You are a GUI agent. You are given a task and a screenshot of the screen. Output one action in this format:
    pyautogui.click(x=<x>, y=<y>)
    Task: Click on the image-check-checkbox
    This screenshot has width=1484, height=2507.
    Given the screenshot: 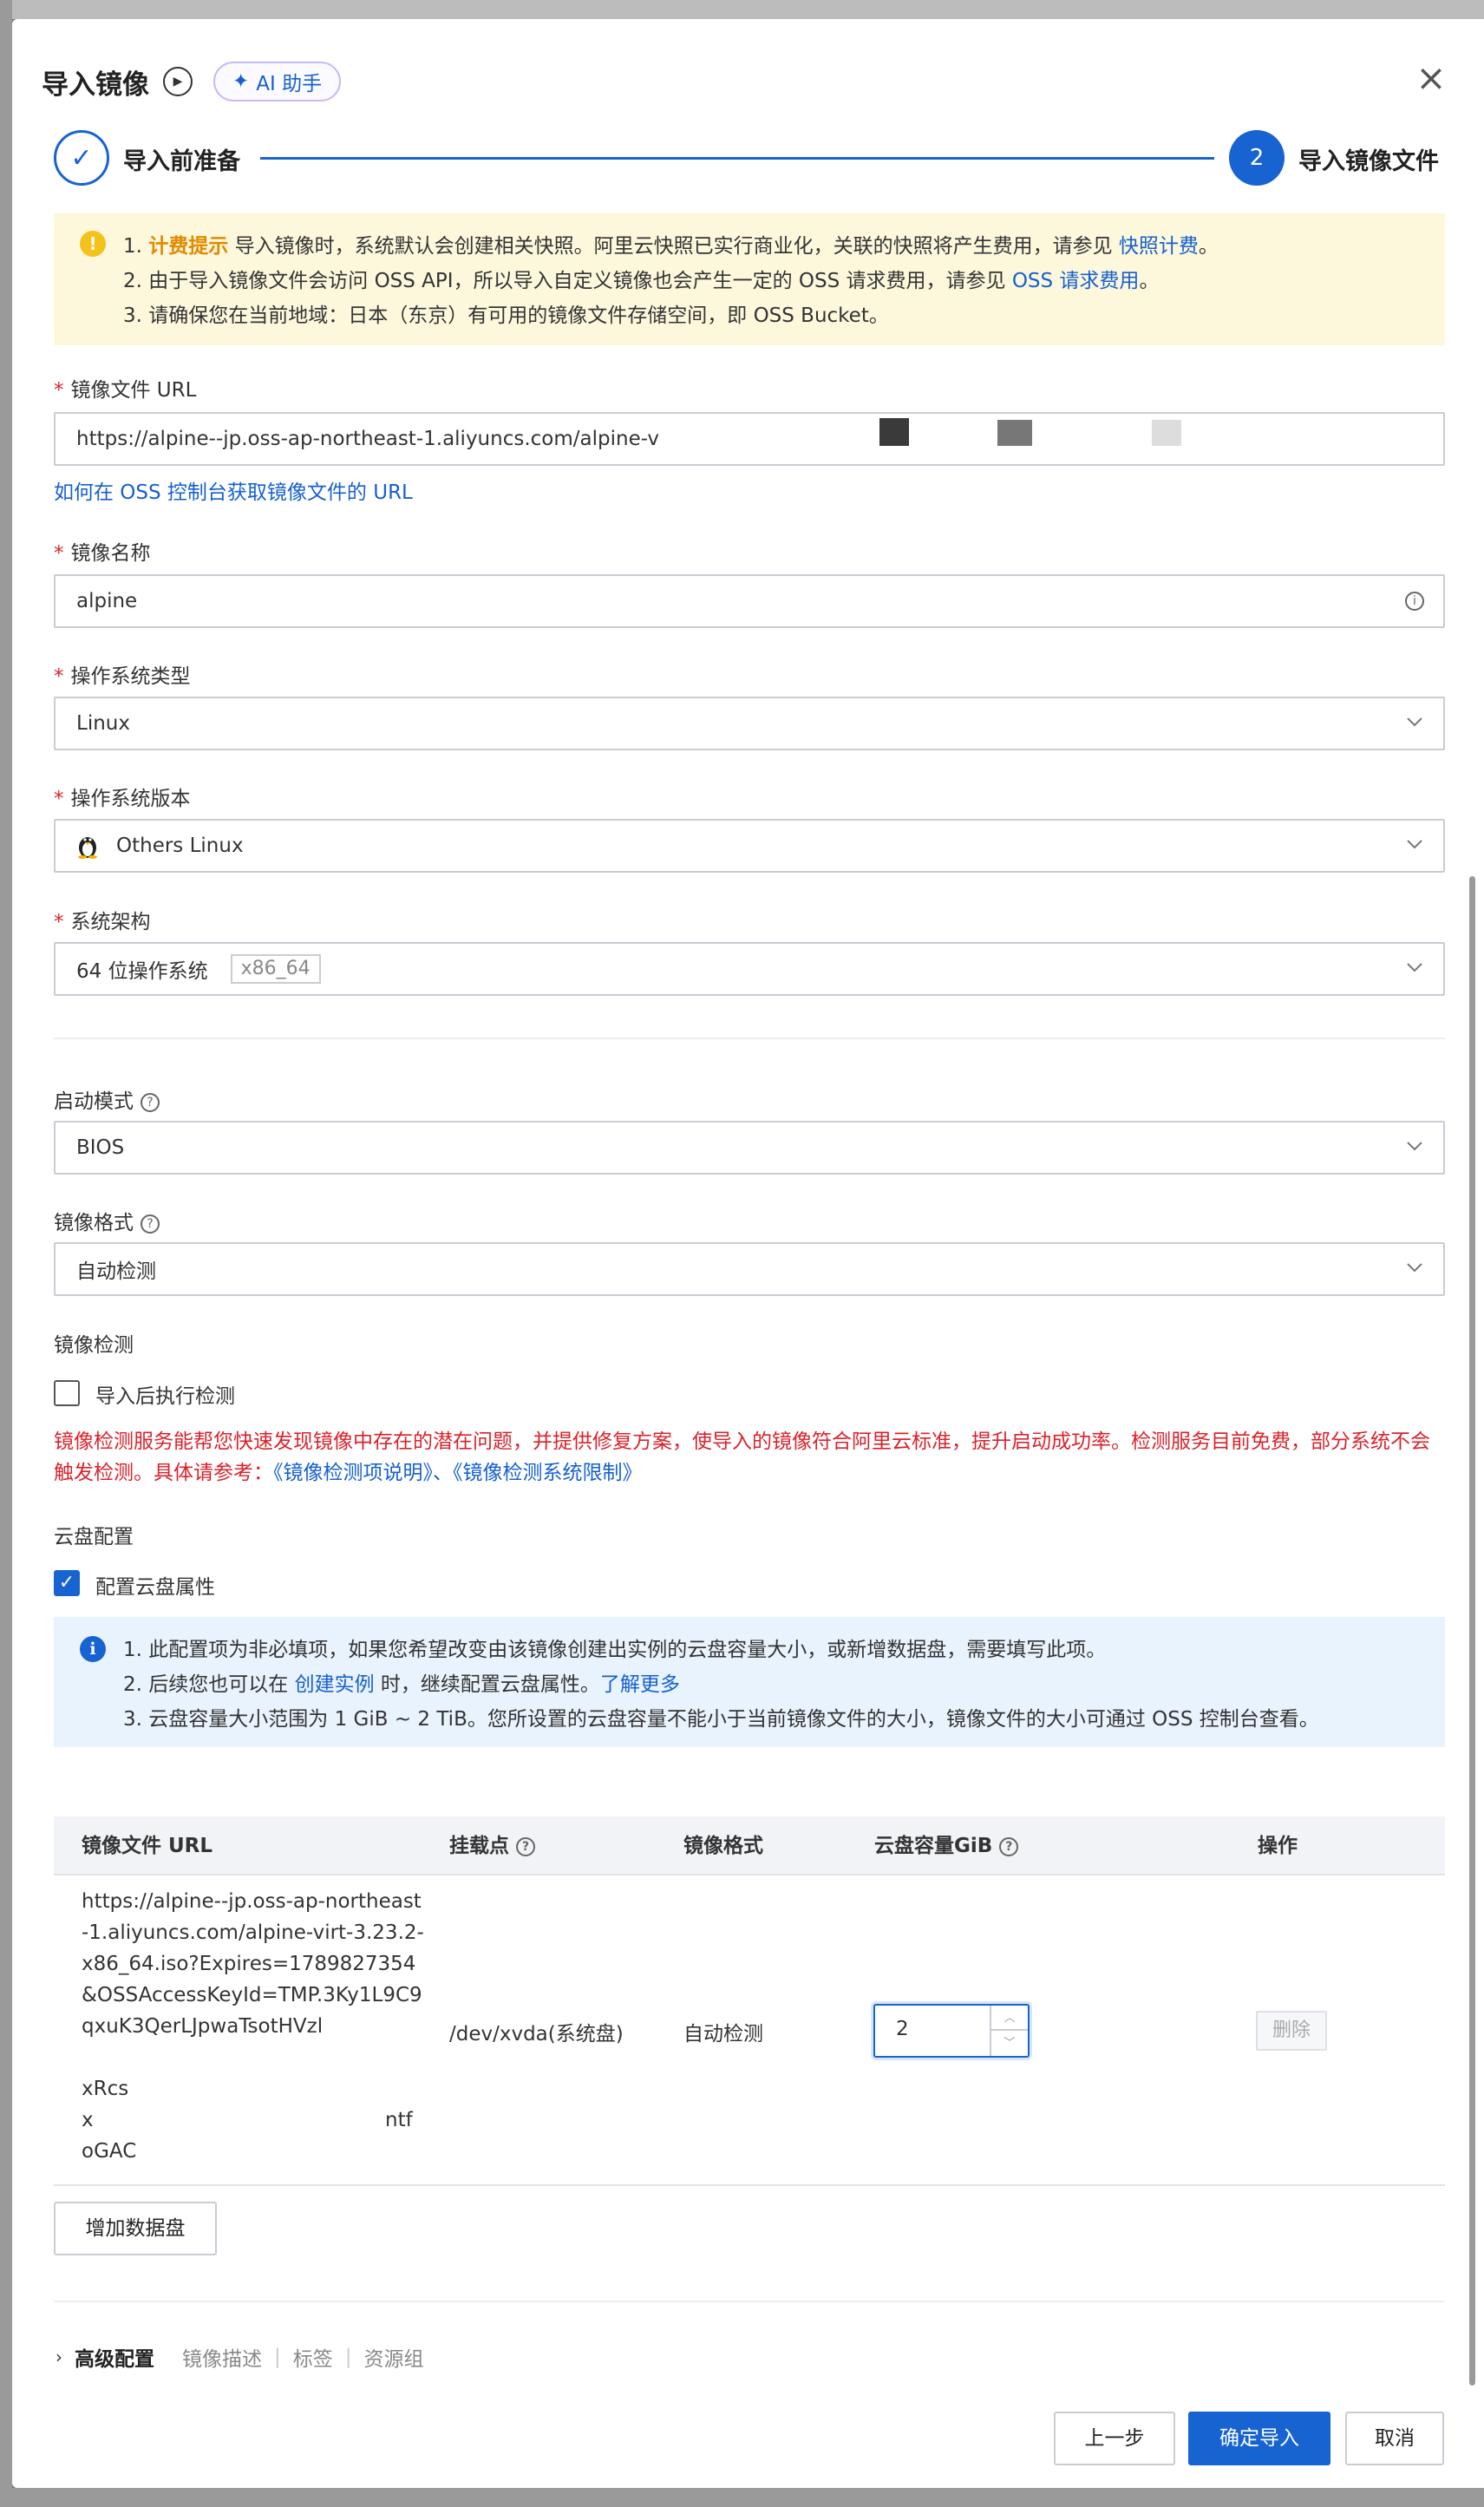 What is the action you would take?
    pyautogui.click(x=67, y=1393)
    